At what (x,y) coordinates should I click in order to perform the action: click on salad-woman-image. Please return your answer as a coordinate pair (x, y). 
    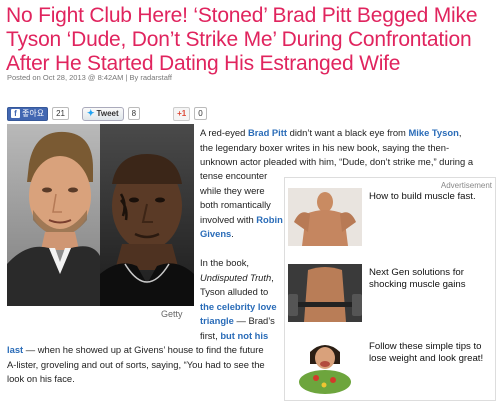
    Looking at the image, I should click on (325, 367).